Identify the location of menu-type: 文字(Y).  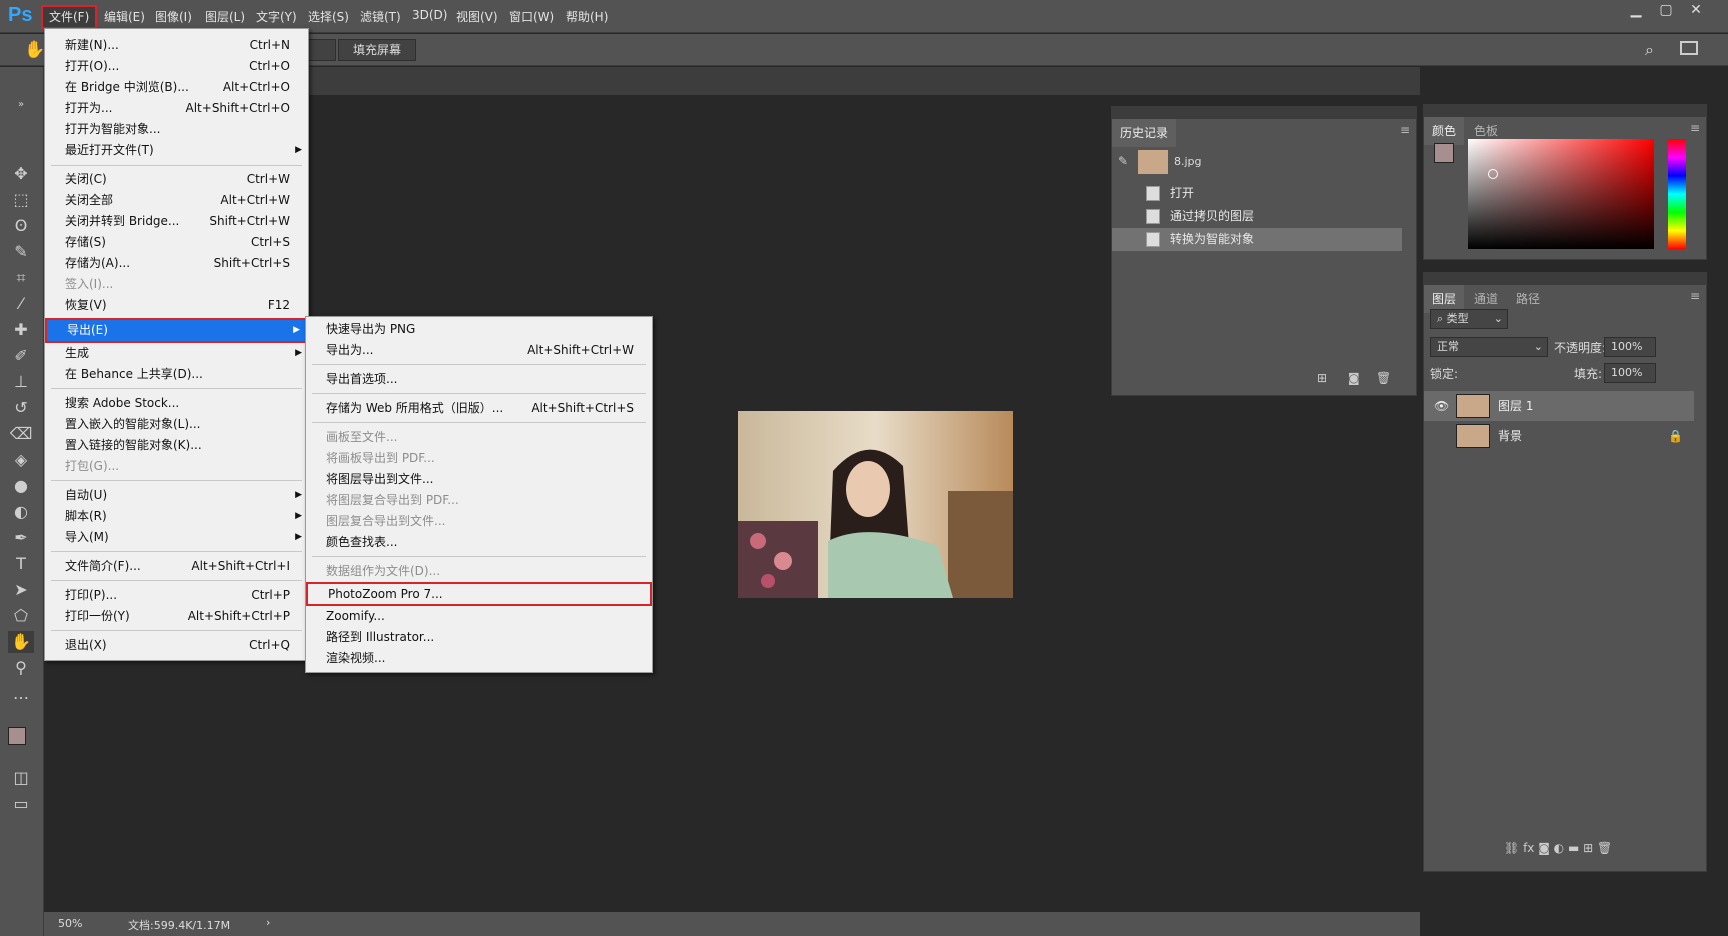
(276, 17).